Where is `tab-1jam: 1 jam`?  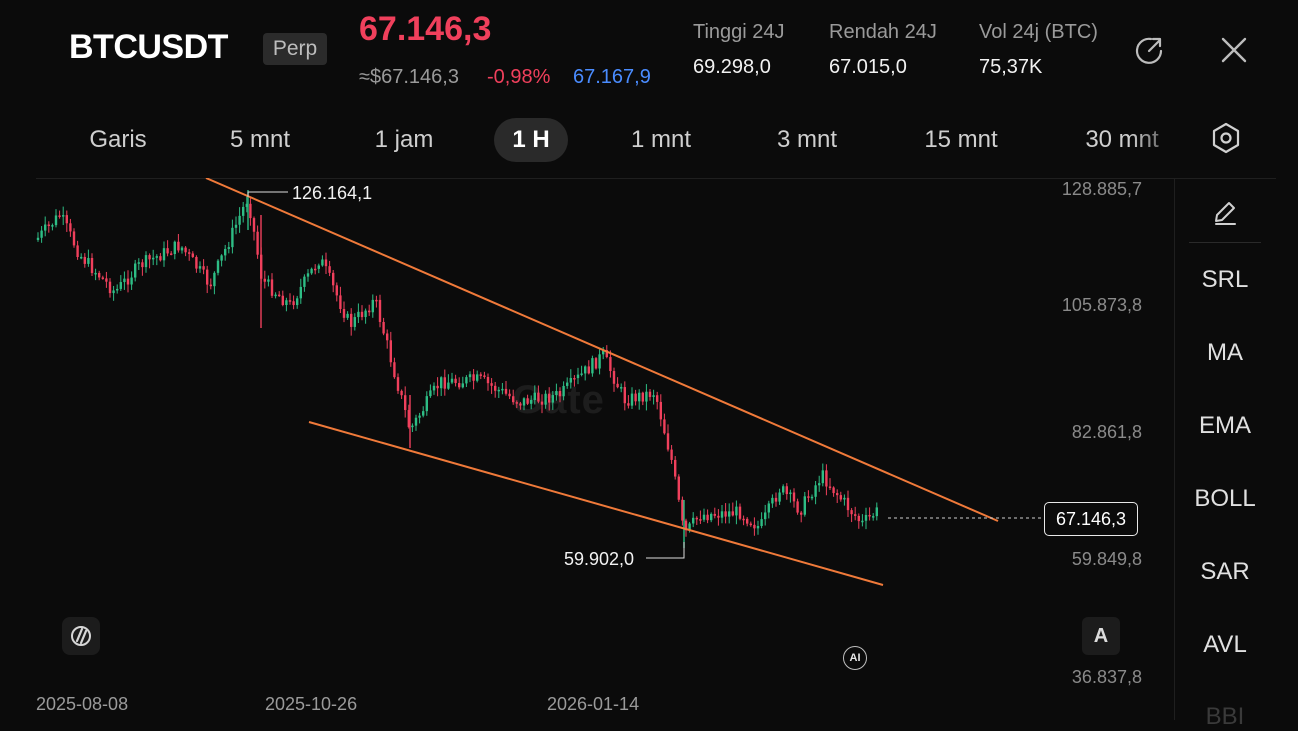
tab-1jam: 1 jam is located at coordinates (404, 140).